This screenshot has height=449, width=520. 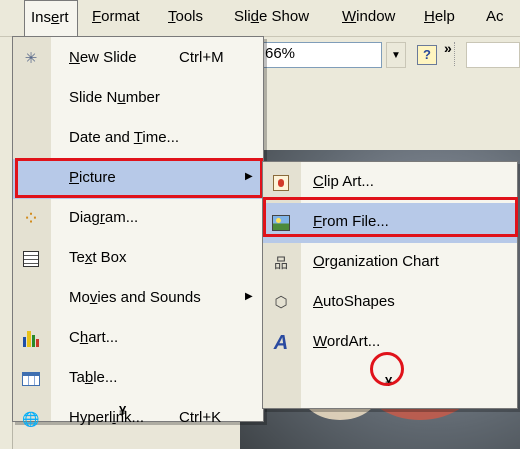 I want to click on menu-insert-label: Insert, so click(x=50, y=17).